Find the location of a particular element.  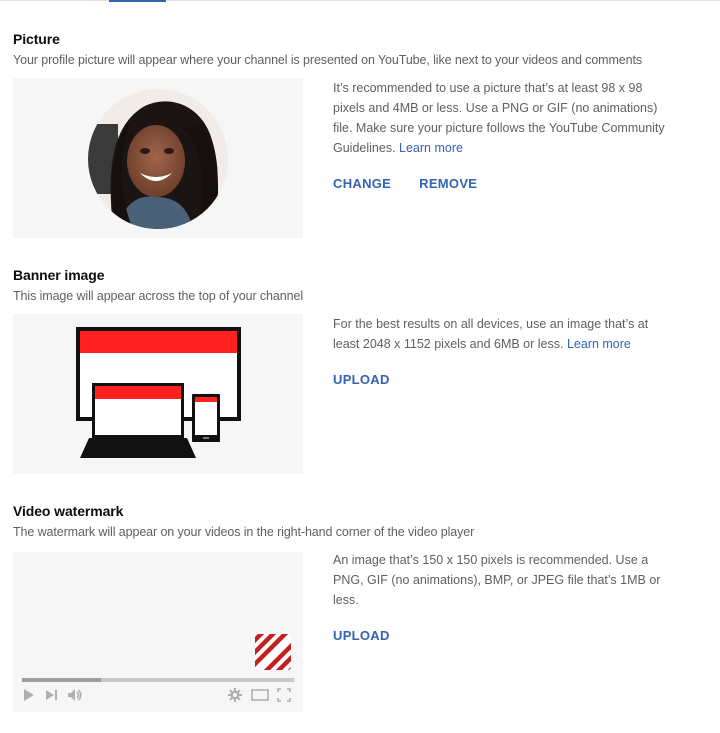

watermark-title: Video watermark is located at coordinates (68, 511).